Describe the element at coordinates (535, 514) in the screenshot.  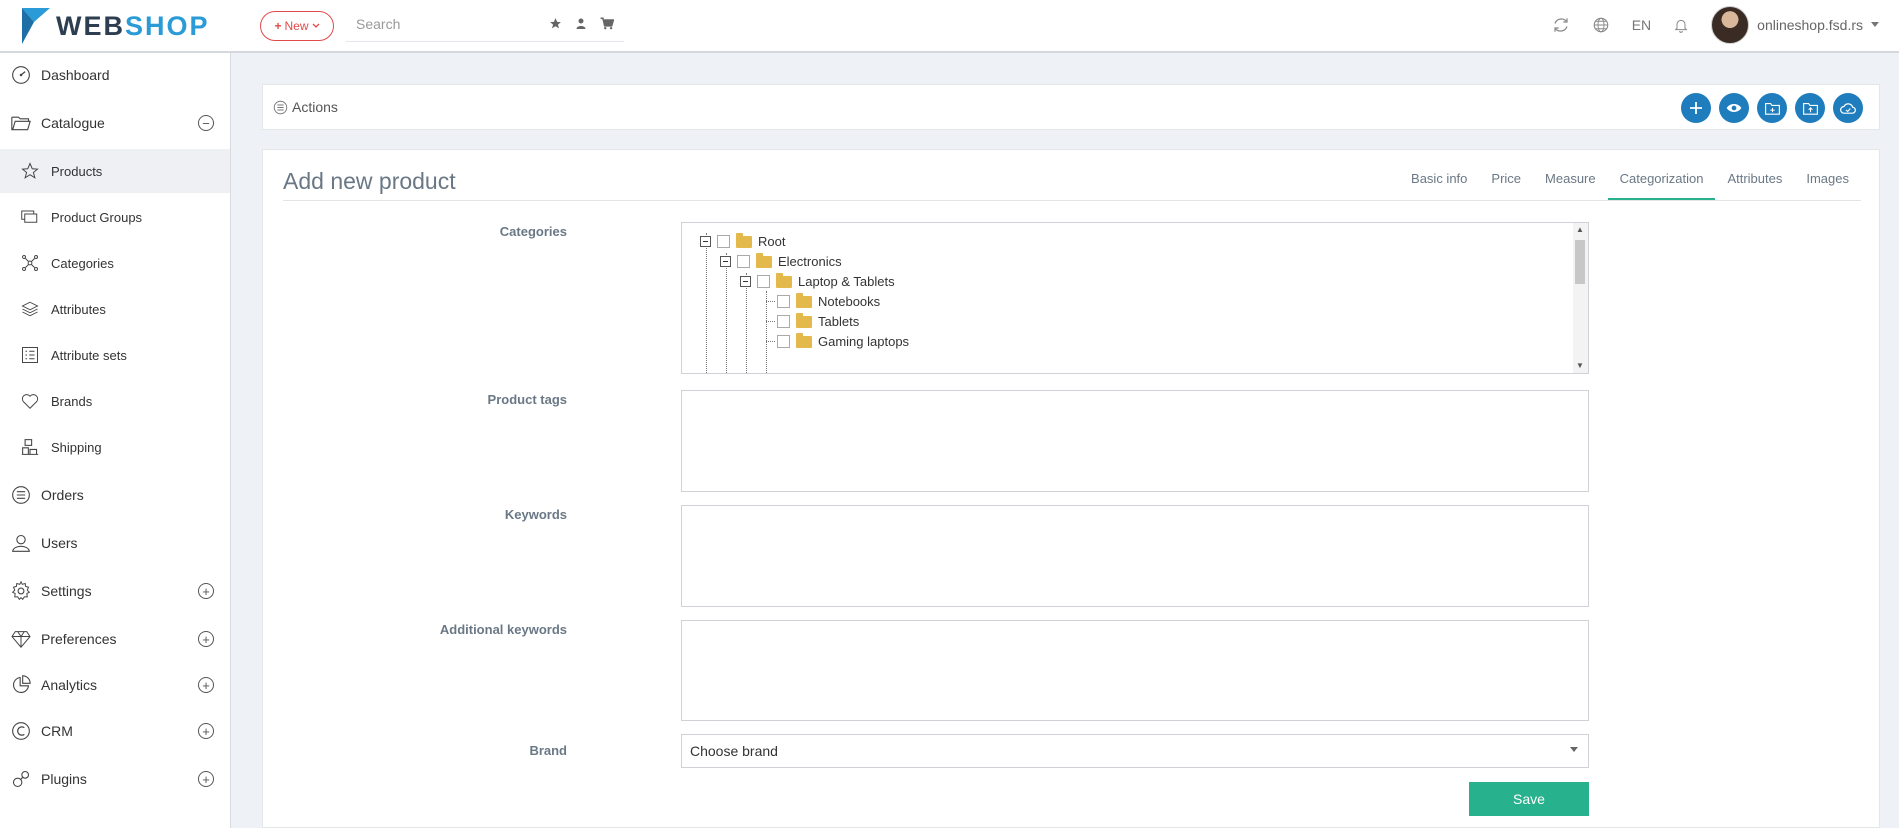
I see `keywords-label: Keywords` at that location.